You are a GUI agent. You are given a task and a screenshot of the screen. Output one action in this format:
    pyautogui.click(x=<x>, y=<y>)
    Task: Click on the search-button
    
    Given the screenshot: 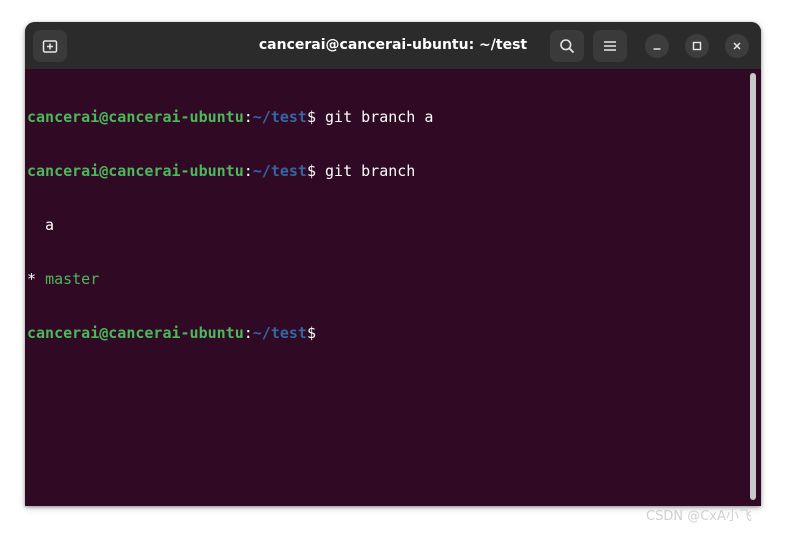 What is the action you would take?
    pyautogui.click(x=567, y=46)
    